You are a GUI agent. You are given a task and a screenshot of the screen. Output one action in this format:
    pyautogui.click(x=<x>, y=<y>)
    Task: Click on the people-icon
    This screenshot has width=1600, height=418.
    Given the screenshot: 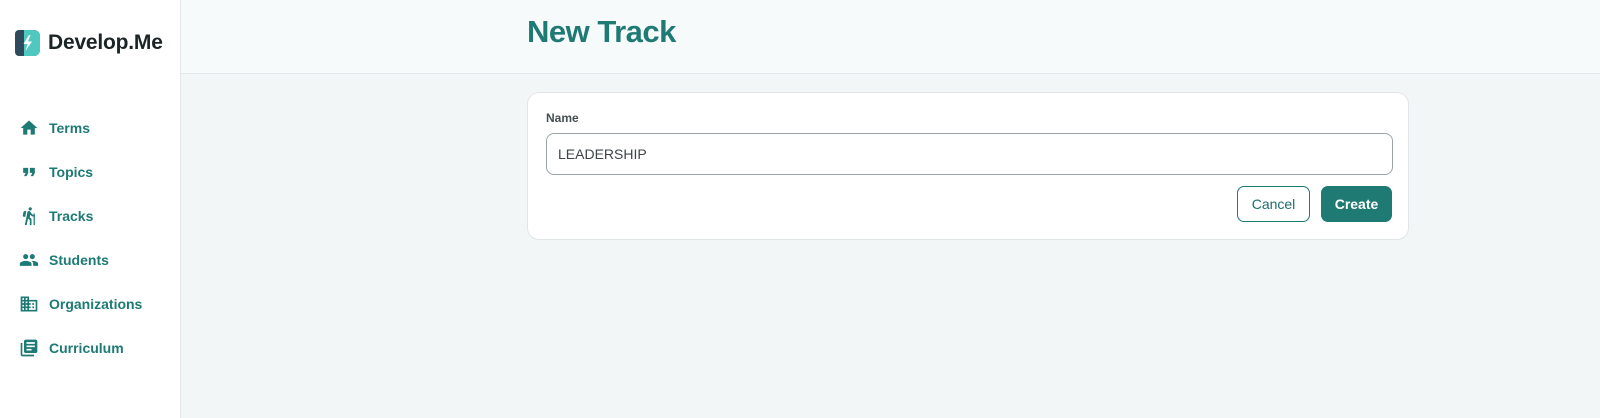 What is the action you would take?
    pyautogui.click(x=29, y=260)
    